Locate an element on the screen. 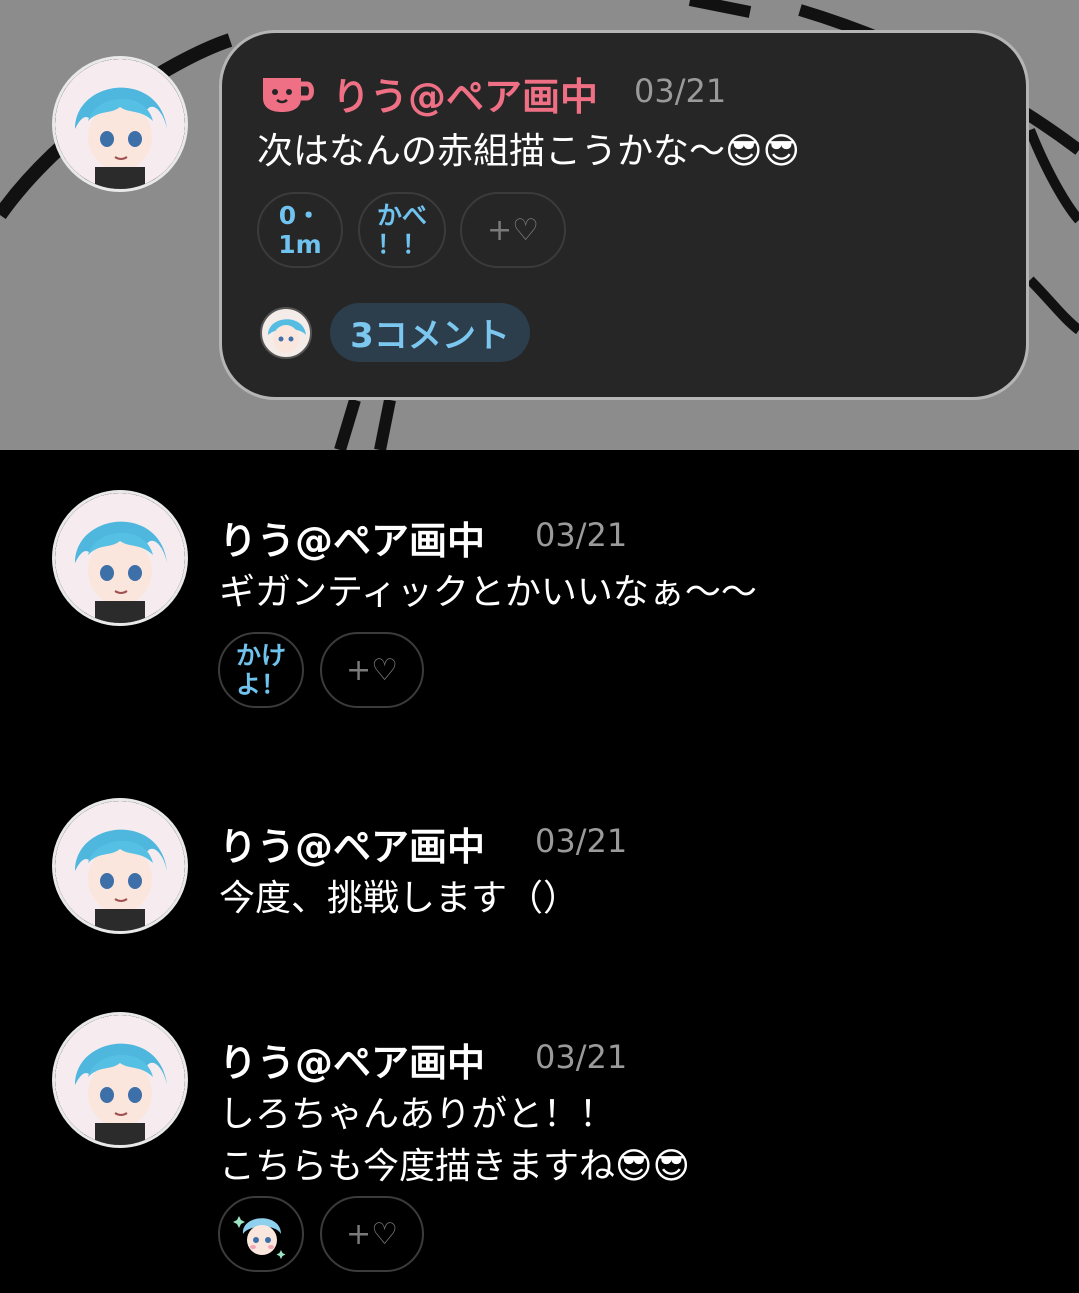  post-text: 次はなんの赤組描こうかな〜😎😎 is located at coordinates (529, 151).